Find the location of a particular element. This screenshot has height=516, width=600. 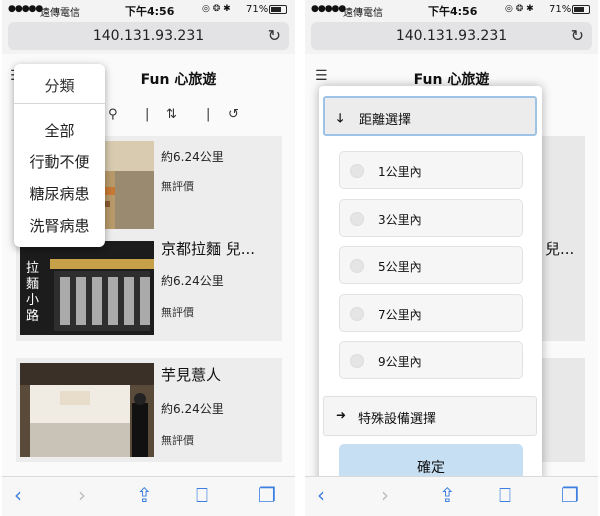

distance-option-1km: 1公里內 is located at coordinates (431, 170).